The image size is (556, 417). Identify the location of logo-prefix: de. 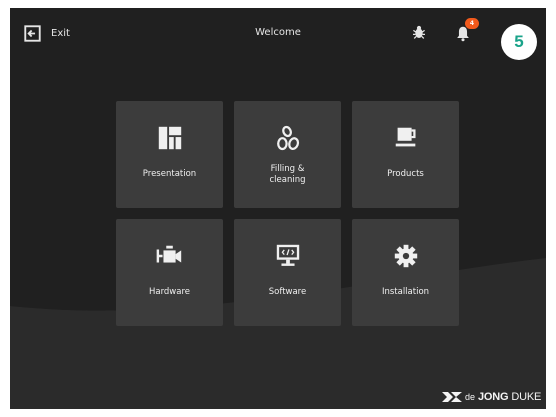
(470, 397).